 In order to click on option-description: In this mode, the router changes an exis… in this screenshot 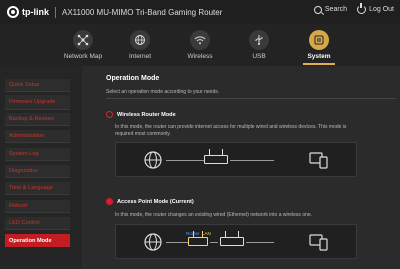, I will do `click(214, 215)`.